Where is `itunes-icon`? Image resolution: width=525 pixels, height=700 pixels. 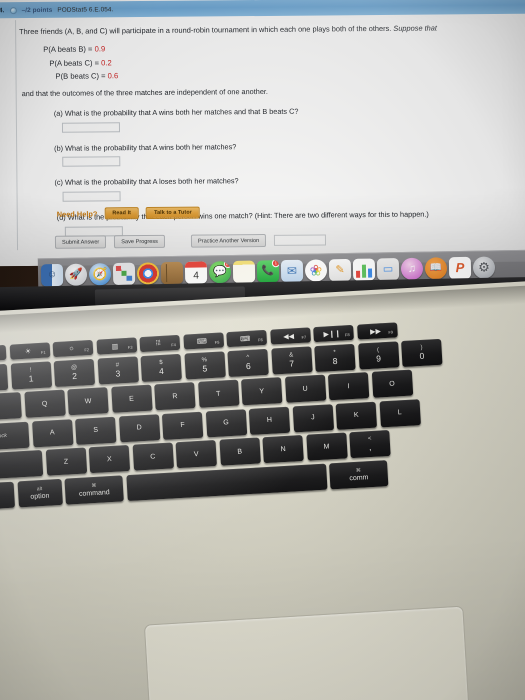
itunes-icon is located at coordinates (412, 268).